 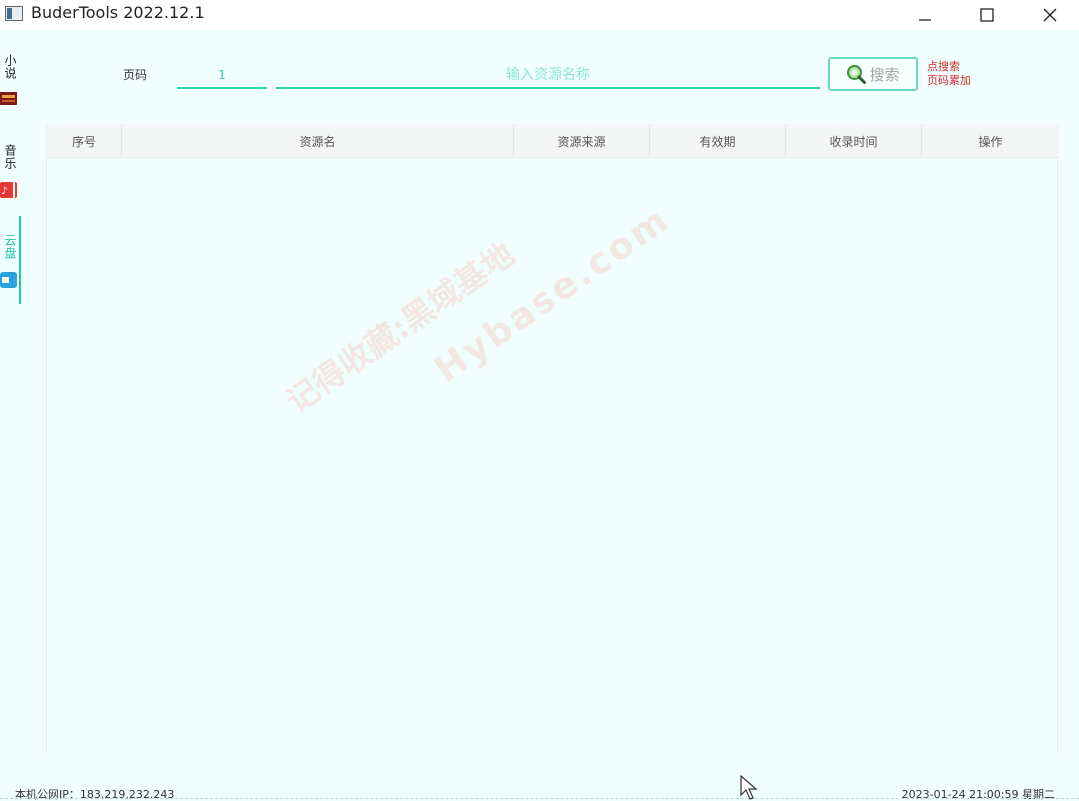 What do you see at coordinates (8, 190) in the screenshot?
I see `music-icon: ♪` at bounding box center [8, 190].